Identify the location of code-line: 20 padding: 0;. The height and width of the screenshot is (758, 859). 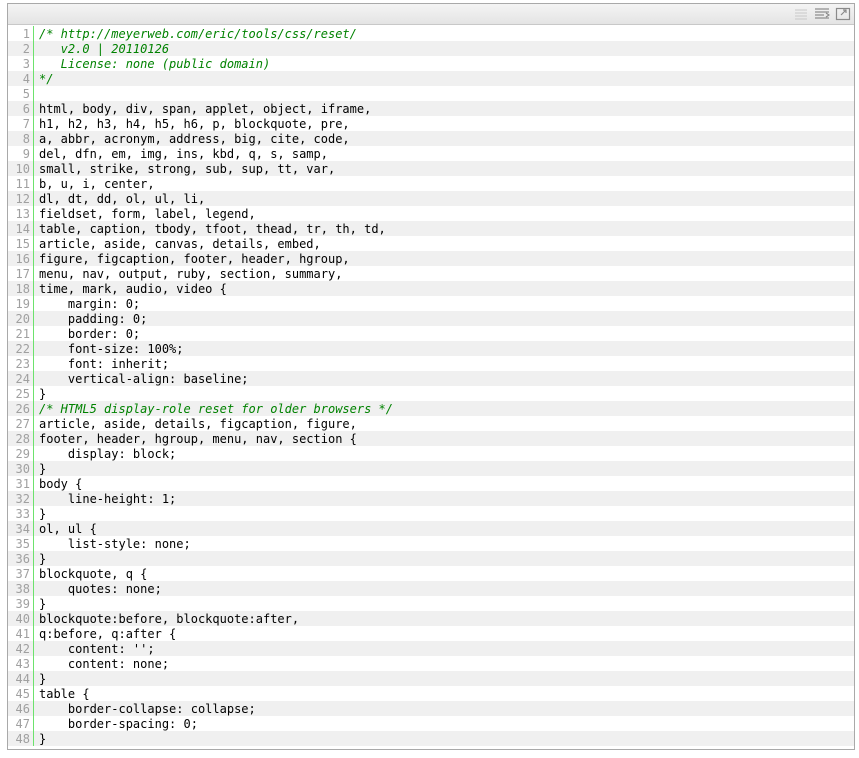
(431, 318).